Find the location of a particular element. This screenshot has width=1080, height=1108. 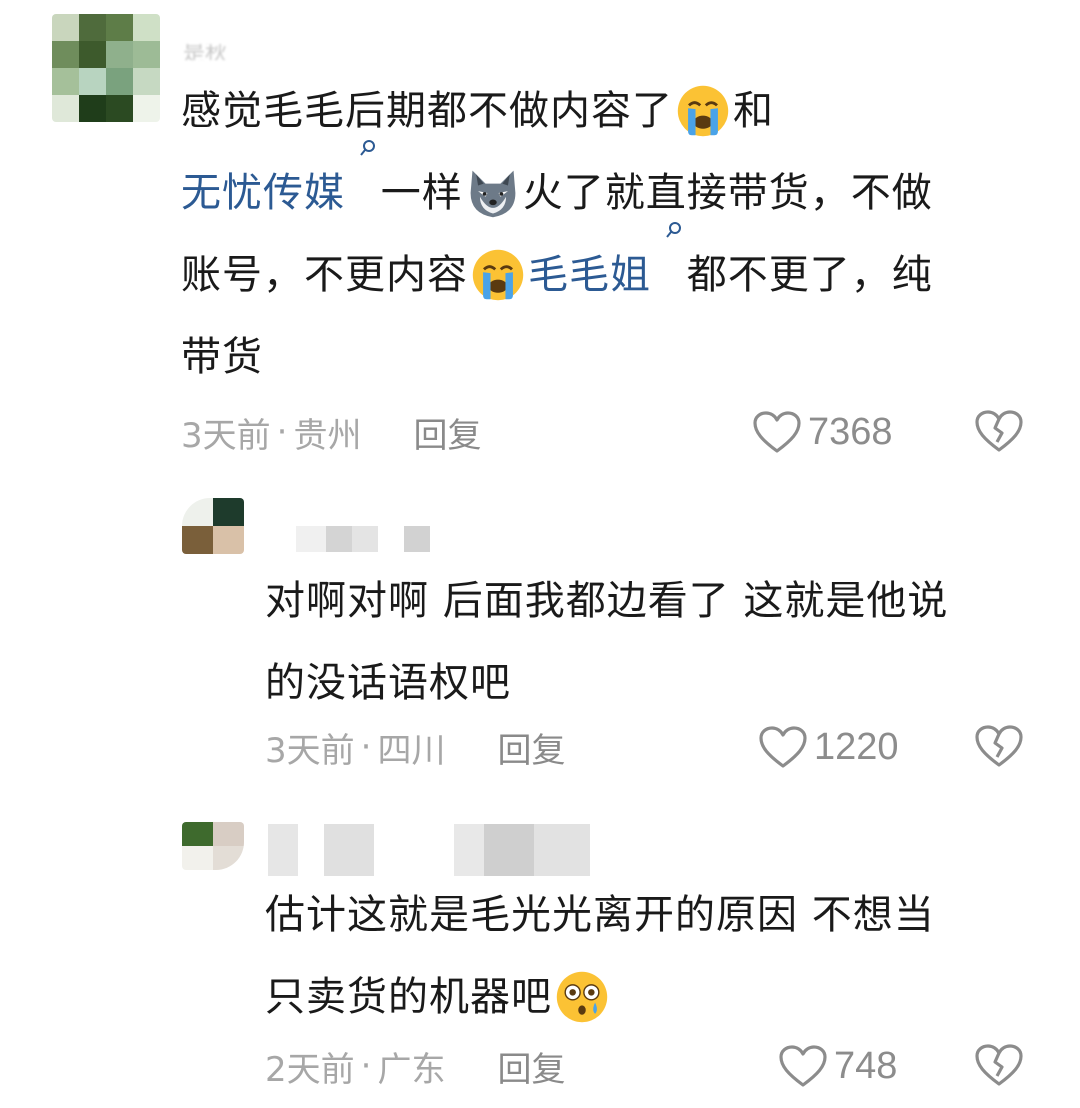

comment-meta: 3天前 · 贵州 回复 is located at coordinates (331, 432).